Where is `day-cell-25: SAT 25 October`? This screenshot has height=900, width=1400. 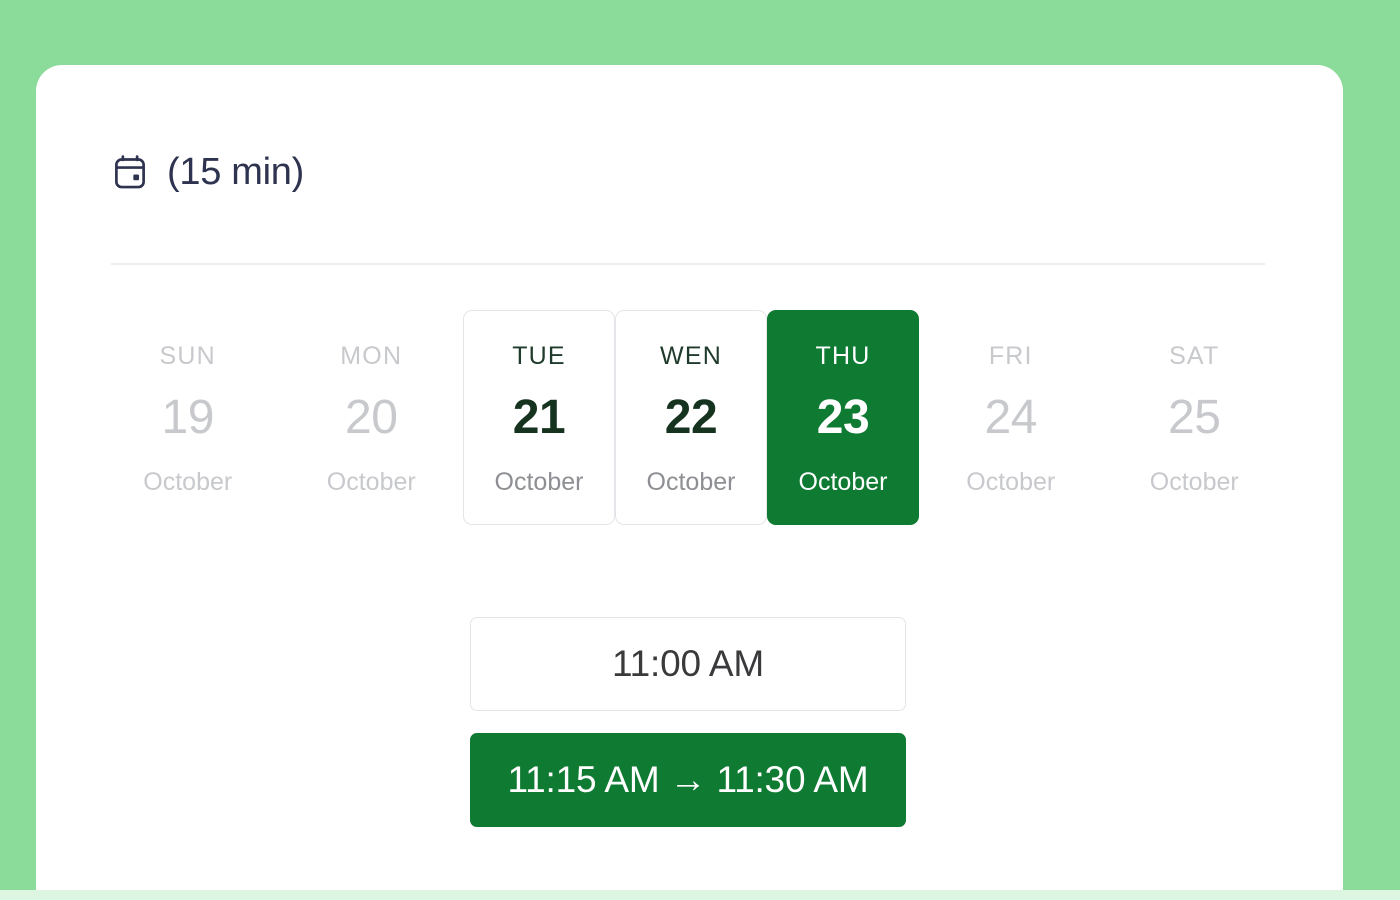
day-cell-25: SAT 25 October is located at coordinates (1195, 417).